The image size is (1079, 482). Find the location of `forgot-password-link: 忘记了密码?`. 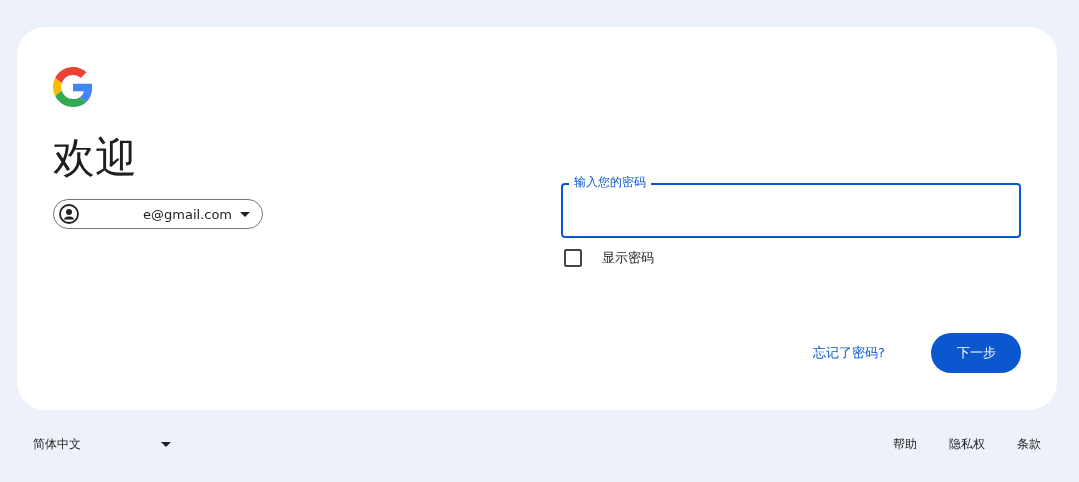

forgot-password-link: 忘记了密码? is located at coordinates (849, 353).